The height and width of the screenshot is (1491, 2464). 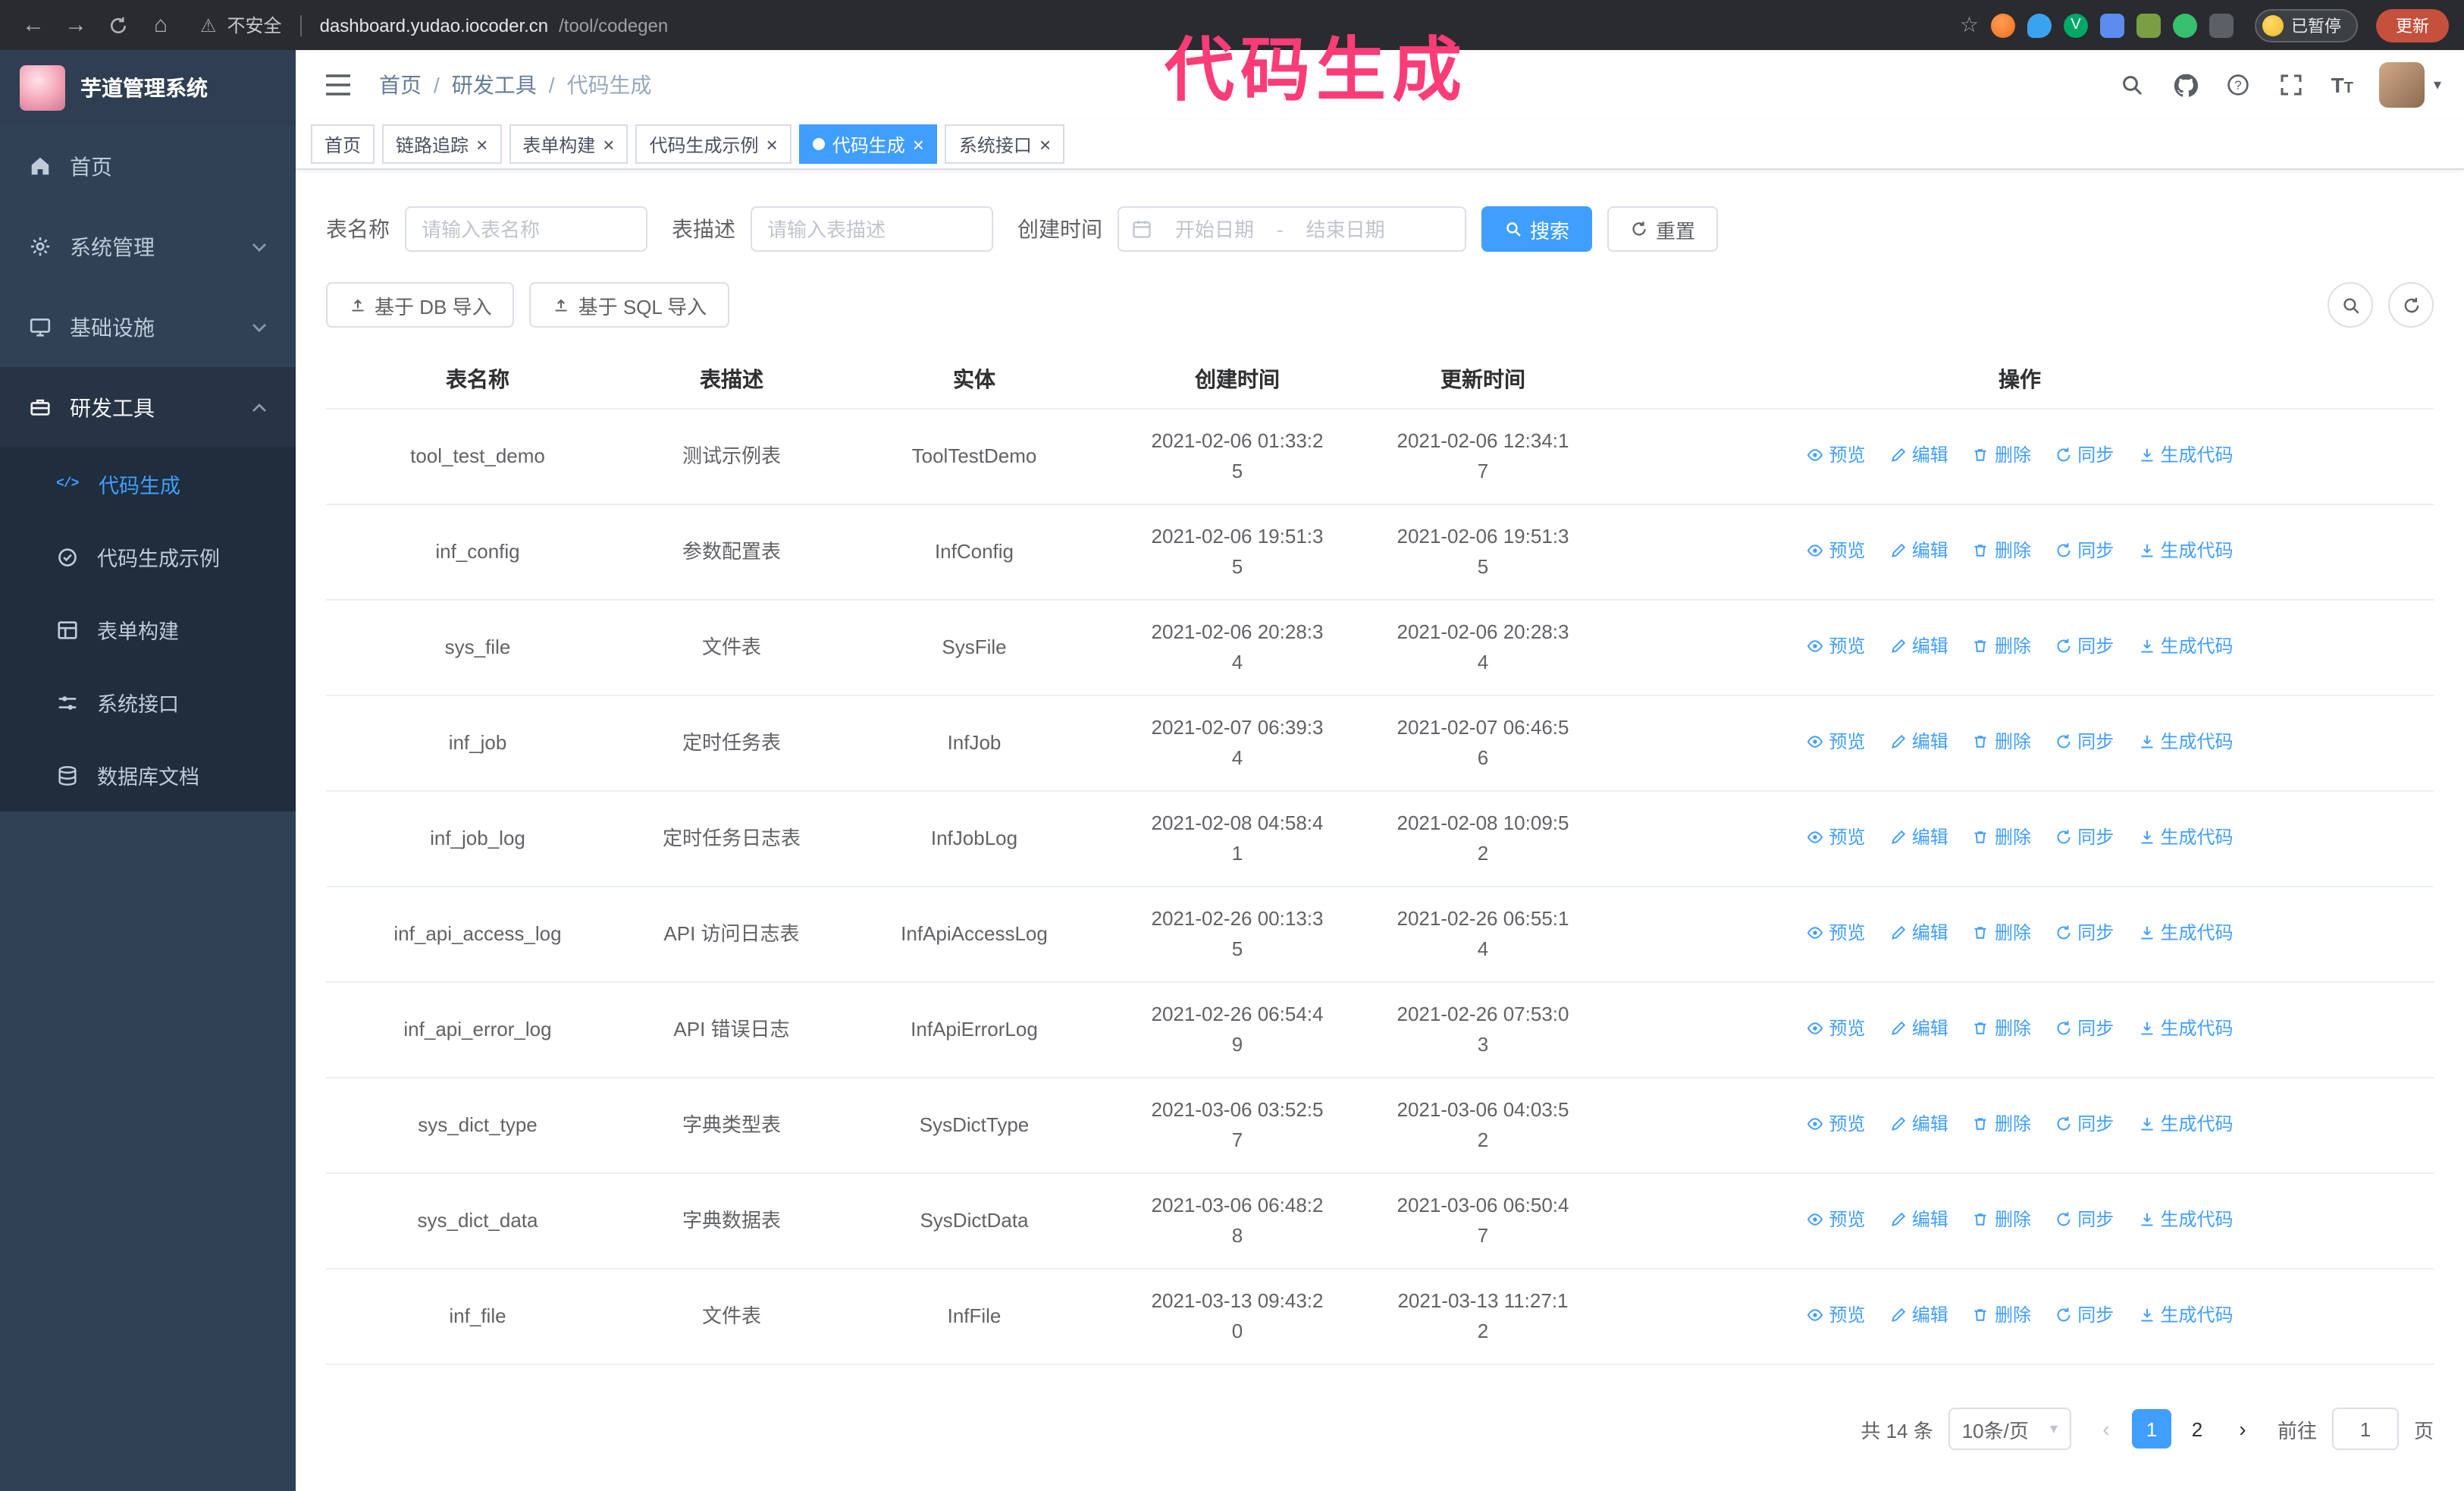 What do you see at coordinates (2365, 1429) in the screenshot?
I see `goto-page-input` at bounding box center [2365, 1429].